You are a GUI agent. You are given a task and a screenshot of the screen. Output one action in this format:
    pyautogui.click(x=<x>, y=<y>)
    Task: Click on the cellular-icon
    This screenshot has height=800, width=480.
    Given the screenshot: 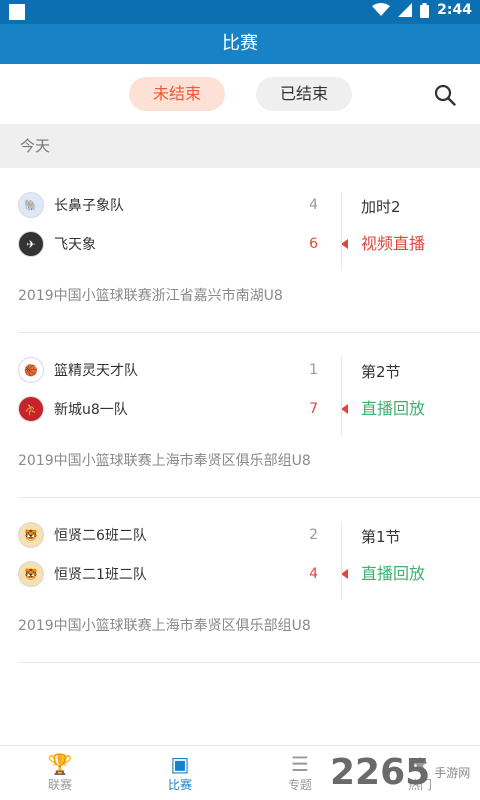 What is the action you would take?
    pyautogui.click(x=405, y=10)
    